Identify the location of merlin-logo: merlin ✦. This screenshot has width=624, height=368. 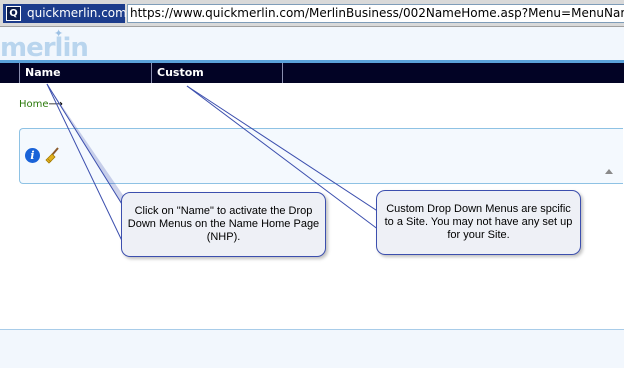
(44, 45).